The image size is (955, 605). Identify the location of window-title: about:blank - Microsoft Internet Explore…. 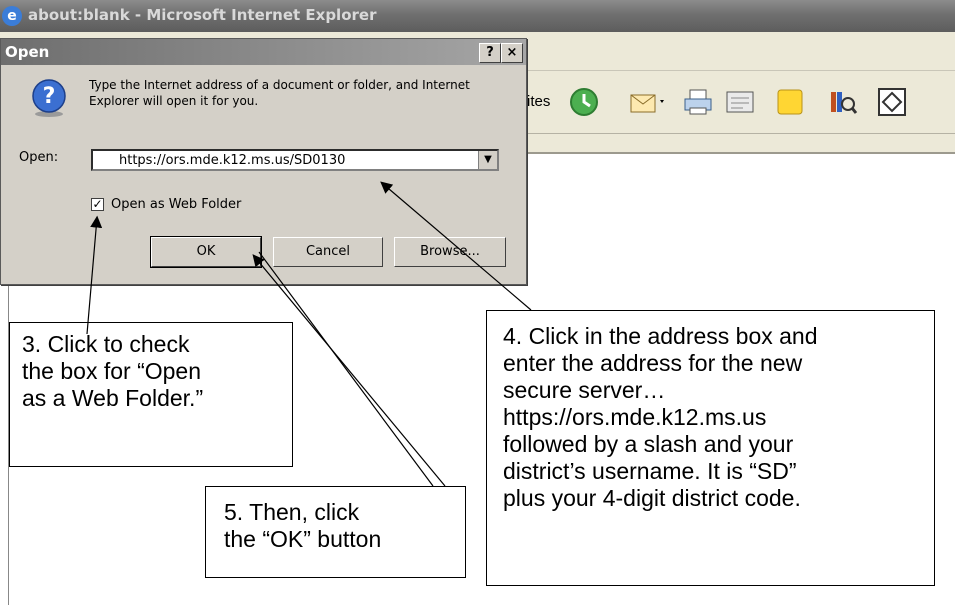
(202, 15).